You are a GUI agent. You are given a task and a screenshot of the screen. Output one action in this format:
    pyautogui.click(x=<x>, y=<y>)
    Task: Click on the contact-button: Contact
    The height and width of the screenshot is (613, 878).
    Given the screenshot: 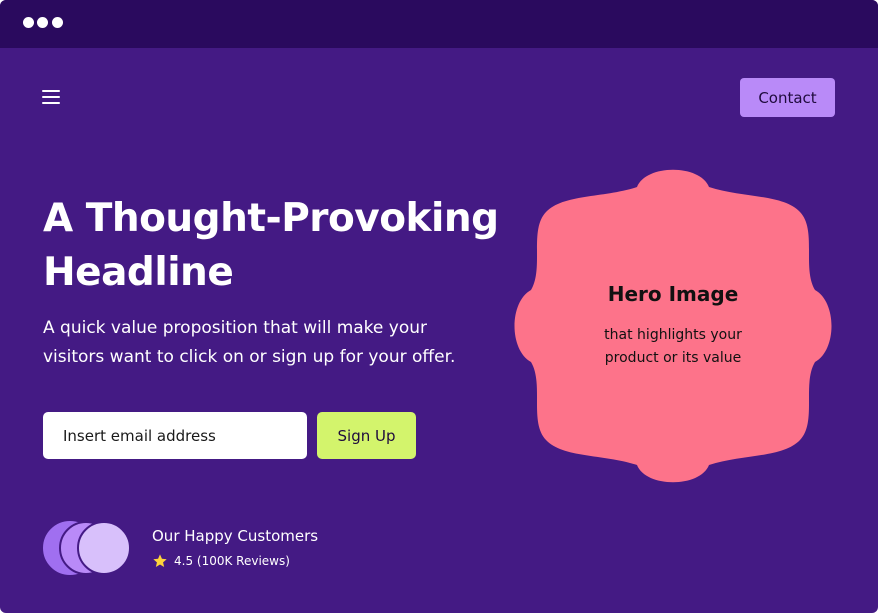 What is the action you would take?
    pyautogui.click(x=787, y=97)
    